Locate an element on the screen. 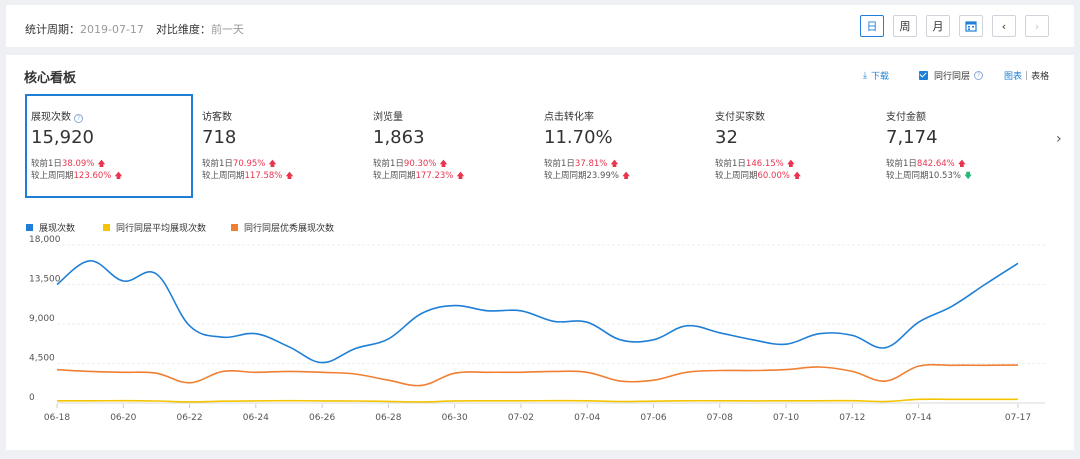  x-tick-label: 06-28 is located at coordinates (388, 418).